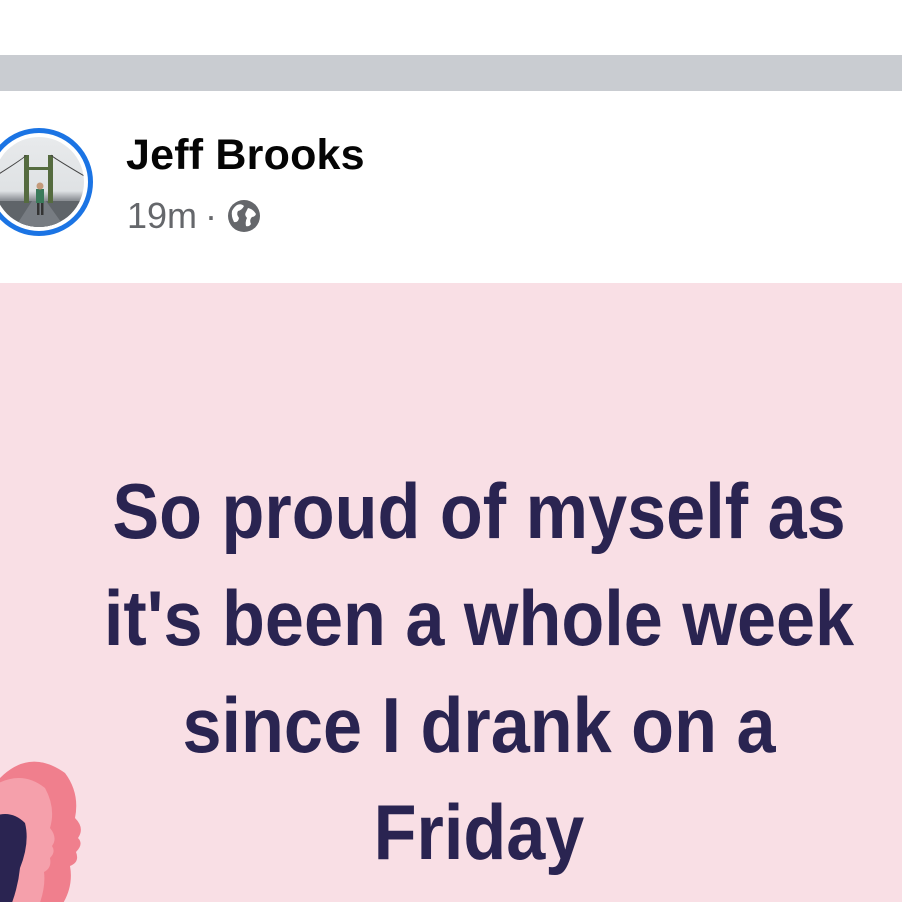 The width and height of the screenshot is (902, 902). Describe the element at coordinates (245, 155) in the screenshot. I see `author-name: Jeff Brooks` at that location.